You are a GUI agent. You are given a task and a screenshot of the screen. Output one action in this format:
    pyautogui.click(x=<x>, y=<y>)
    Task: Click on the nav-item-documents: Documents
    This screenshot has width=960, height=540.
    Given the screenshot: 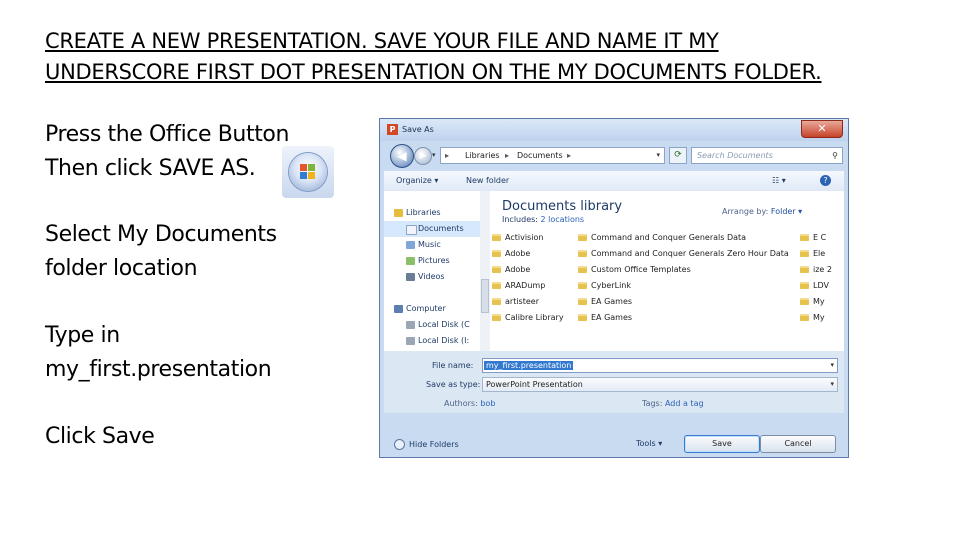 What is the action you would take?
    pyautogui.click(x=432, y=229)
    